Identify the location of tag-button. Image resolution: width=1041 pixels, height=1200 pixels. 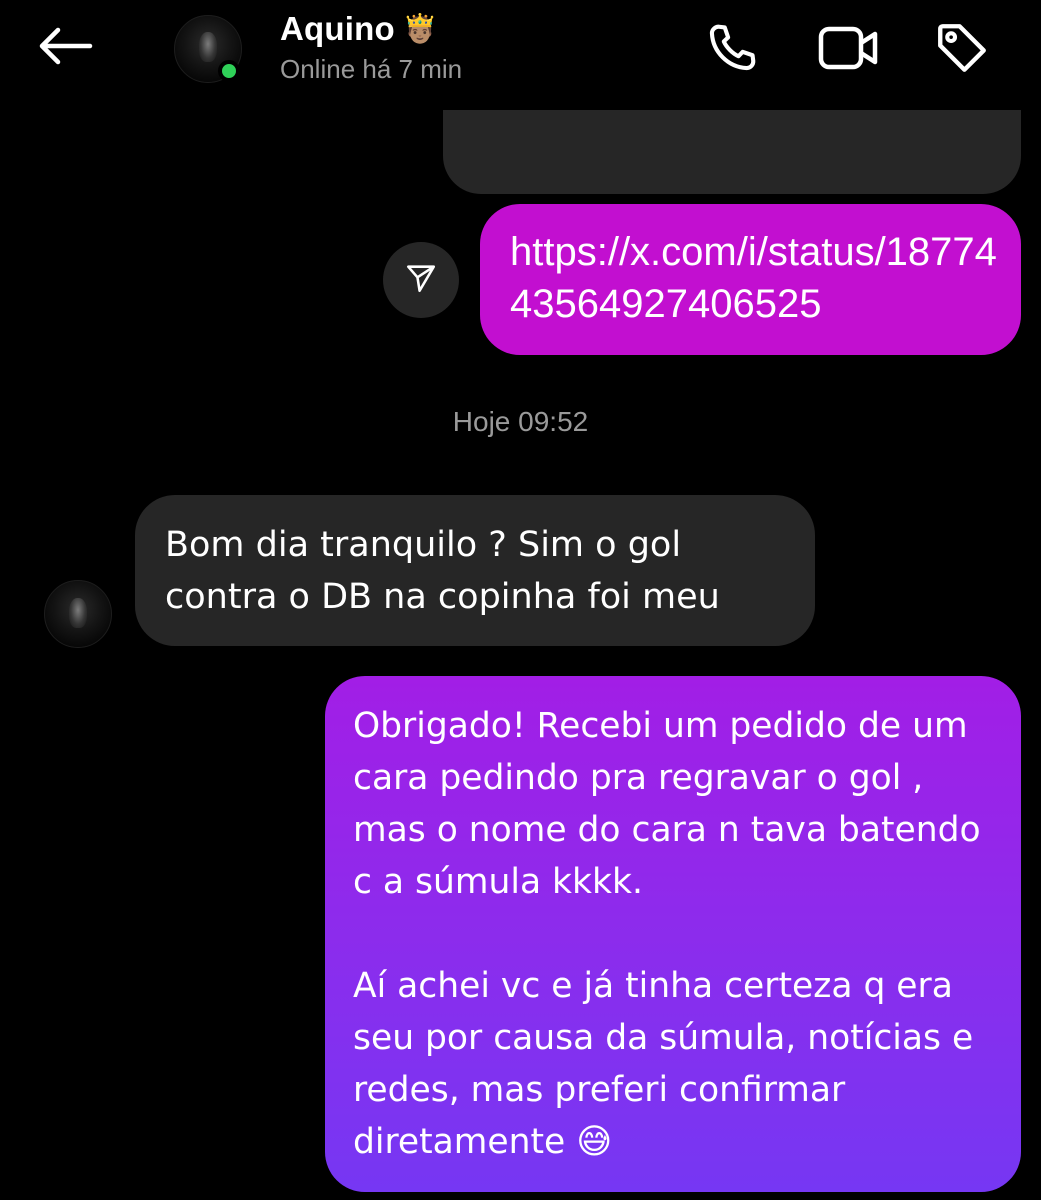
(962, 50).